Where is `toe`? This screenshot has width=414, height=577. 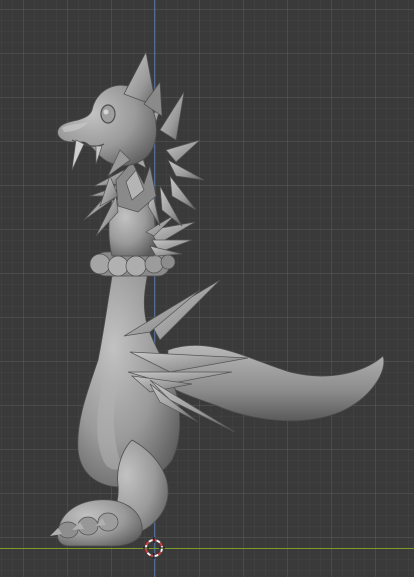
toe is located at coordinates (68, 530).